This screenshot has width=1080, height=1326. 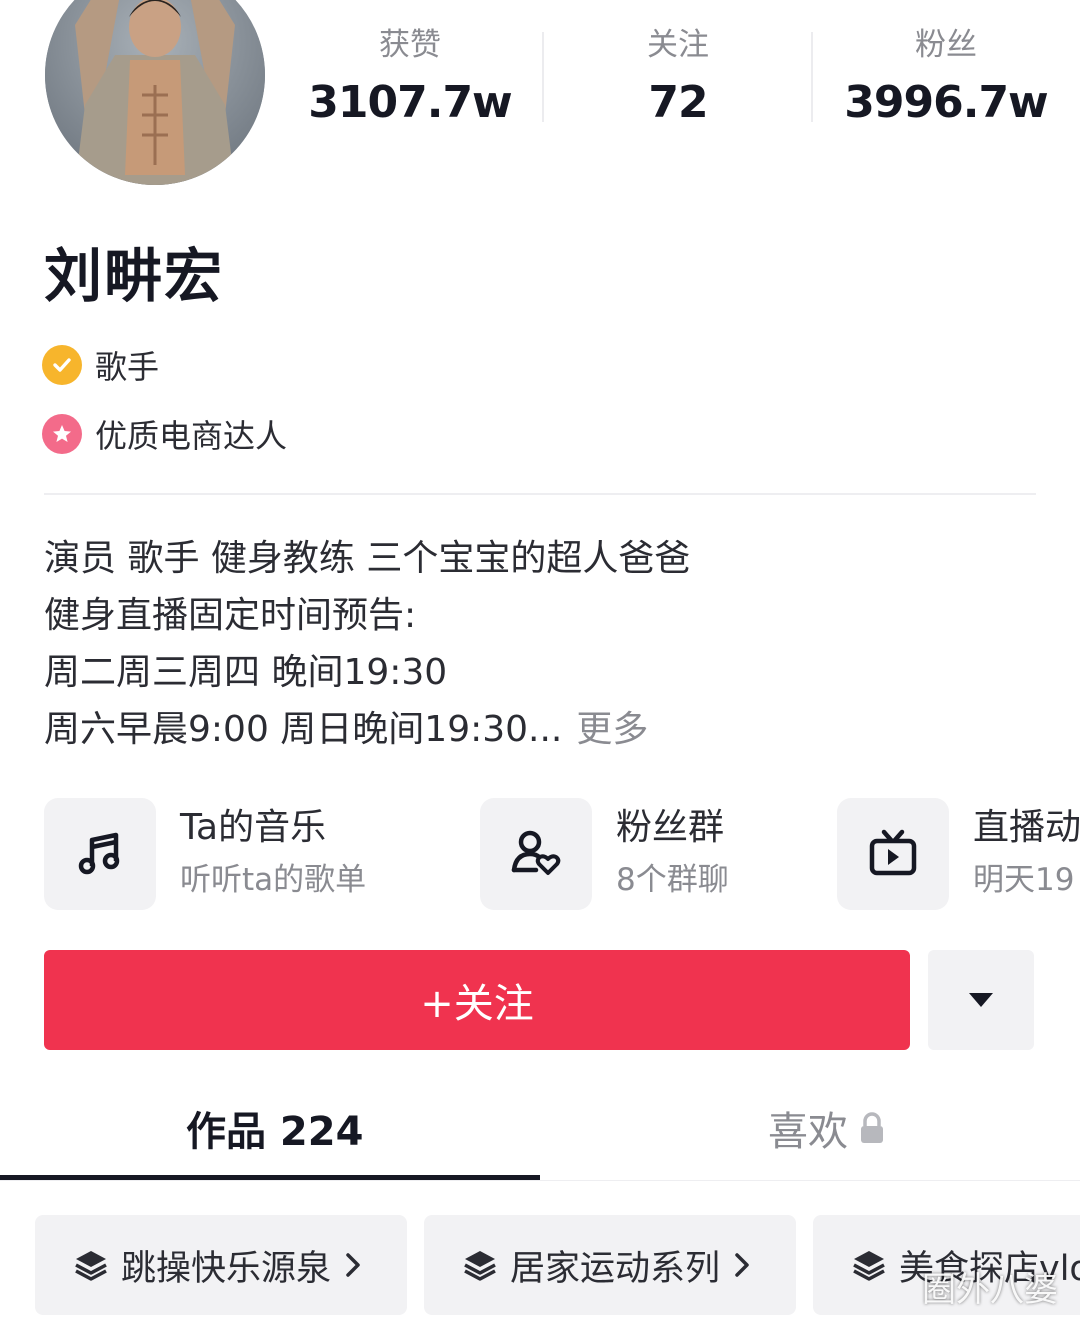 I want to click on entry-title: Ta的音乐, so click(x=253, y=827).